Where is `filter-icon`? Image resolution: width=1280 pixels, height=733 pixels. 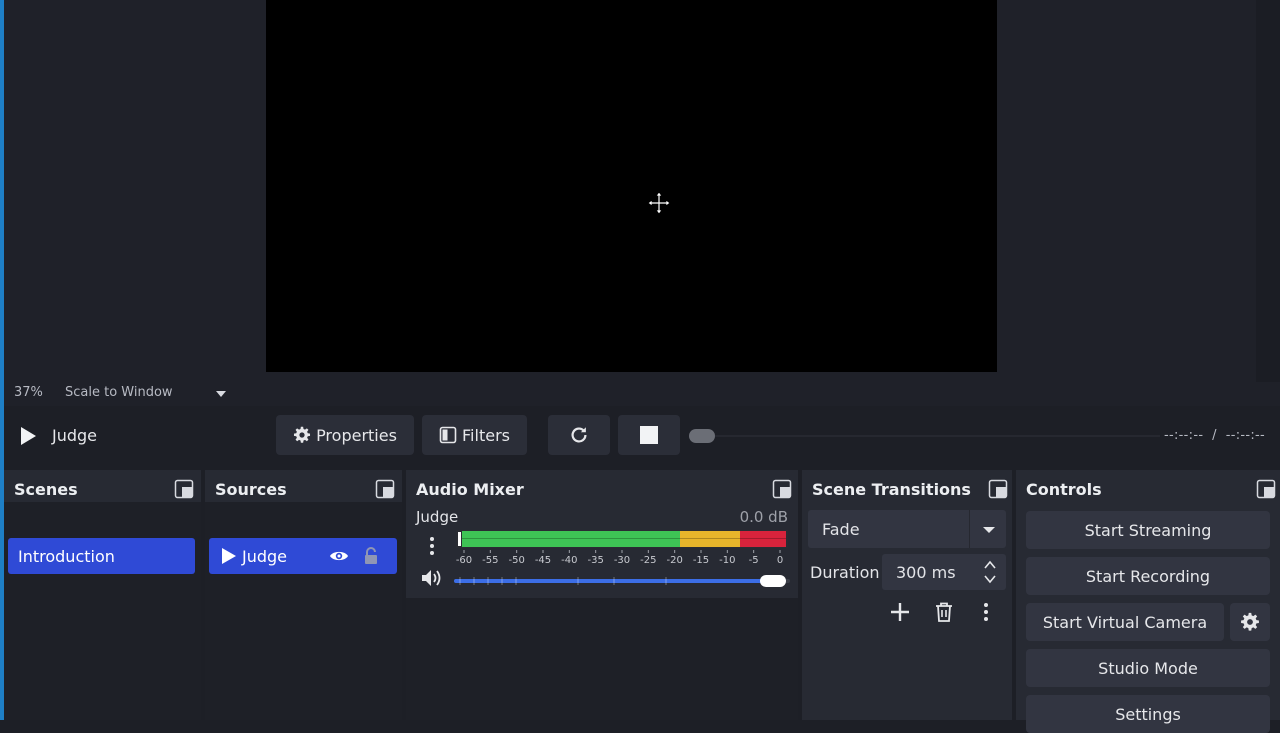 filter-icon is located at coordinates (448, 435).